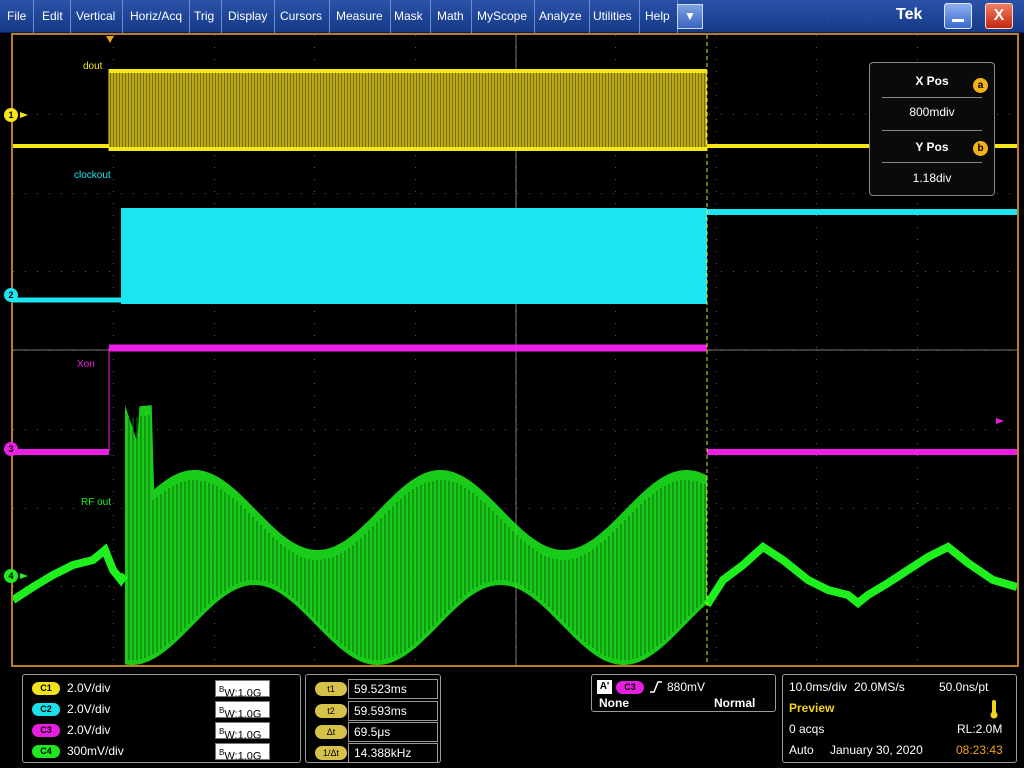  Describe the element at coordinates (46, 709) in the screenshot. I see `channel-2-badge: C2` at that location.